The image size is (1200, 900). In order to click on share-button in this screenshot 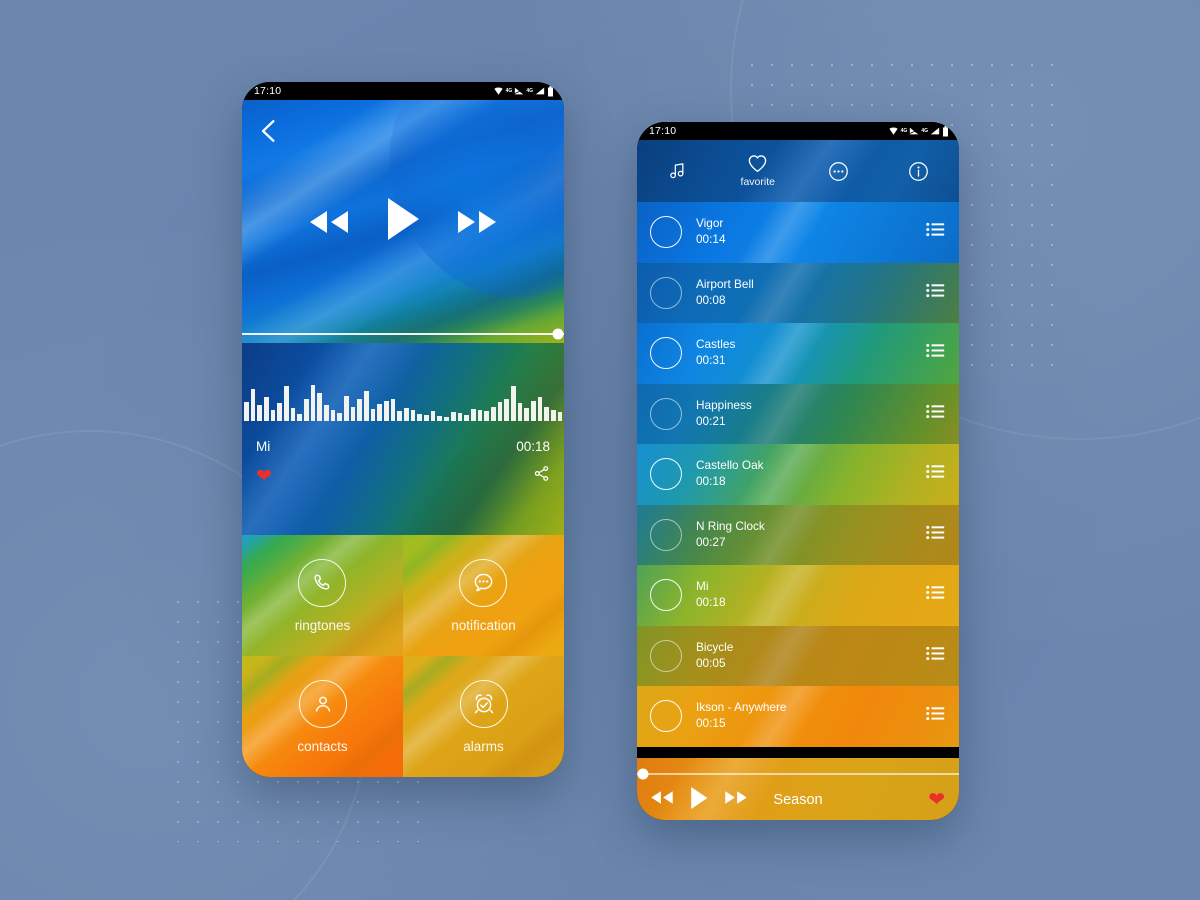, I will do `click(541, 476)`.